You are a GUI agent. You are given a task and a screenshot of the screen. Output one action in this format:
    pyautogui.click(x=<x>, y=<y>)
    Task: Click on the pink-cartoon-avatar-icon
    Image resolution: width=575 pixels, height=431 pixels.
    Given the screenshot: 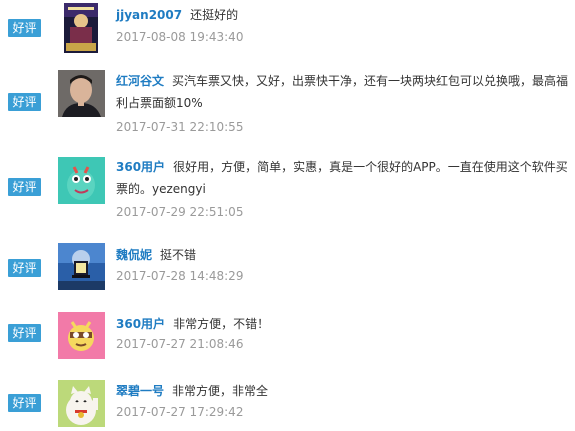 What is the action you would take?
    pyautogui.click(x=81, y=335)
    